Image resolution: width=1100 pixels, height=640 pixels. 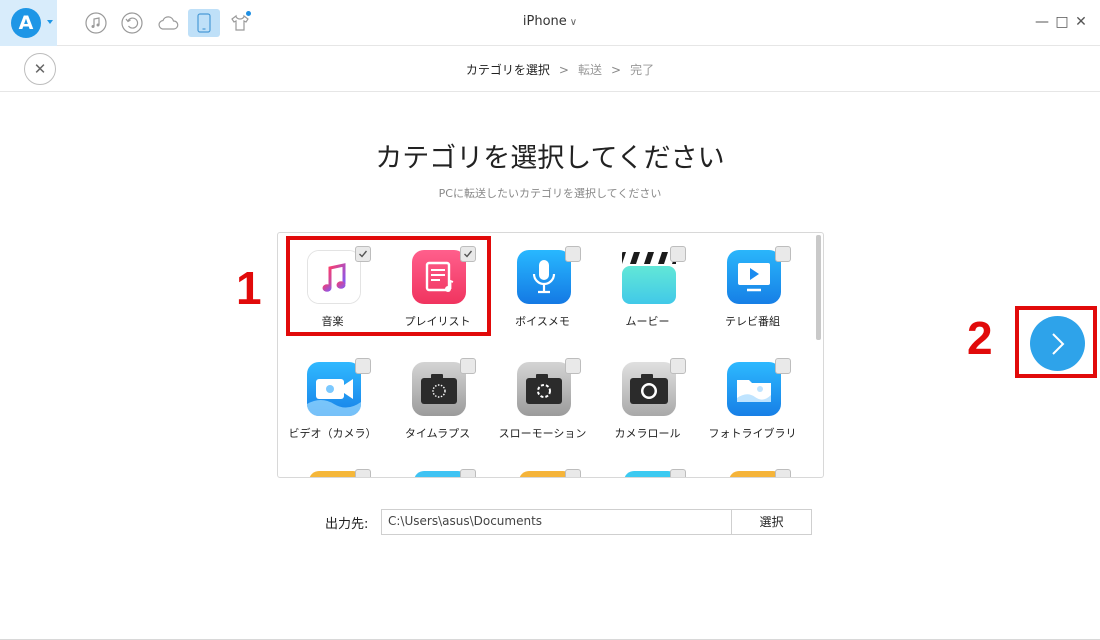 I want to click on maximize-icon: □, so click(x=1062, y=22).